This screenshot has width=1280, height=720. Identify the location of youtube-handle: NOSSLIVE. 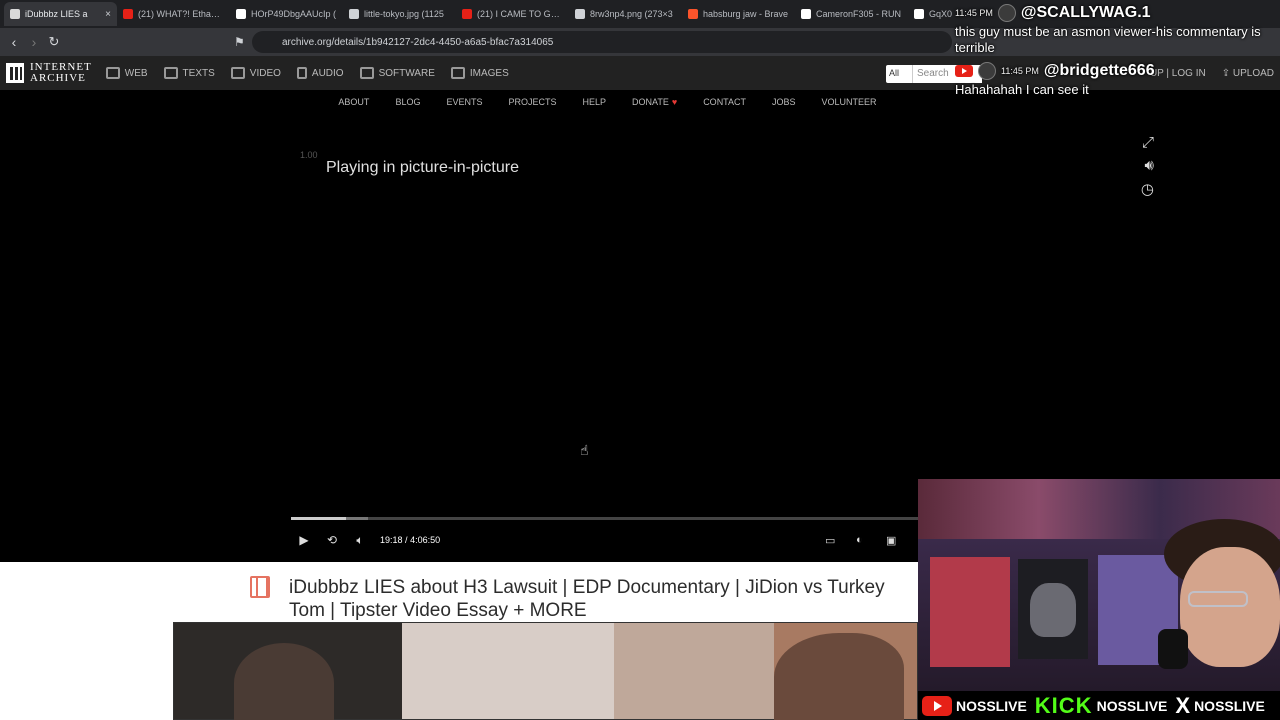
(991, 705).